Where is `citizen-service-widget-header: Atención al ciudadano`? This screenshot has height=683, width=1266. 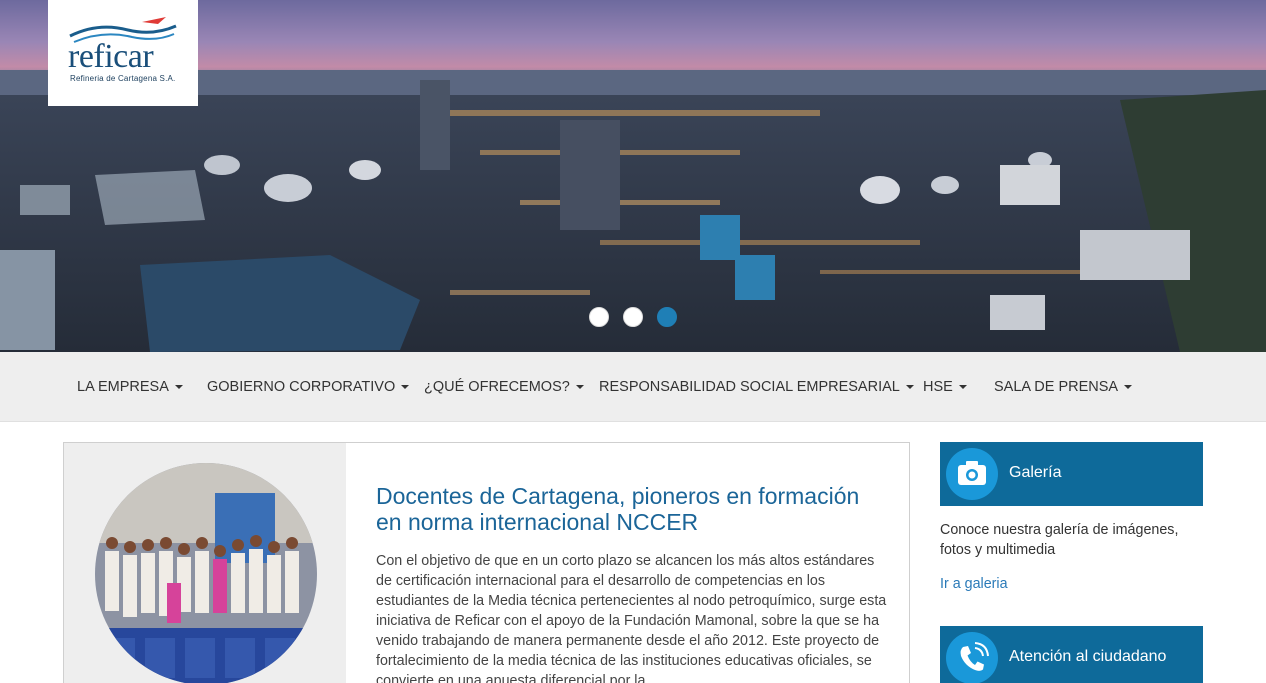
citizen-service-widget-header: Atención al ciudadano is located at coordinates (1071, 654).